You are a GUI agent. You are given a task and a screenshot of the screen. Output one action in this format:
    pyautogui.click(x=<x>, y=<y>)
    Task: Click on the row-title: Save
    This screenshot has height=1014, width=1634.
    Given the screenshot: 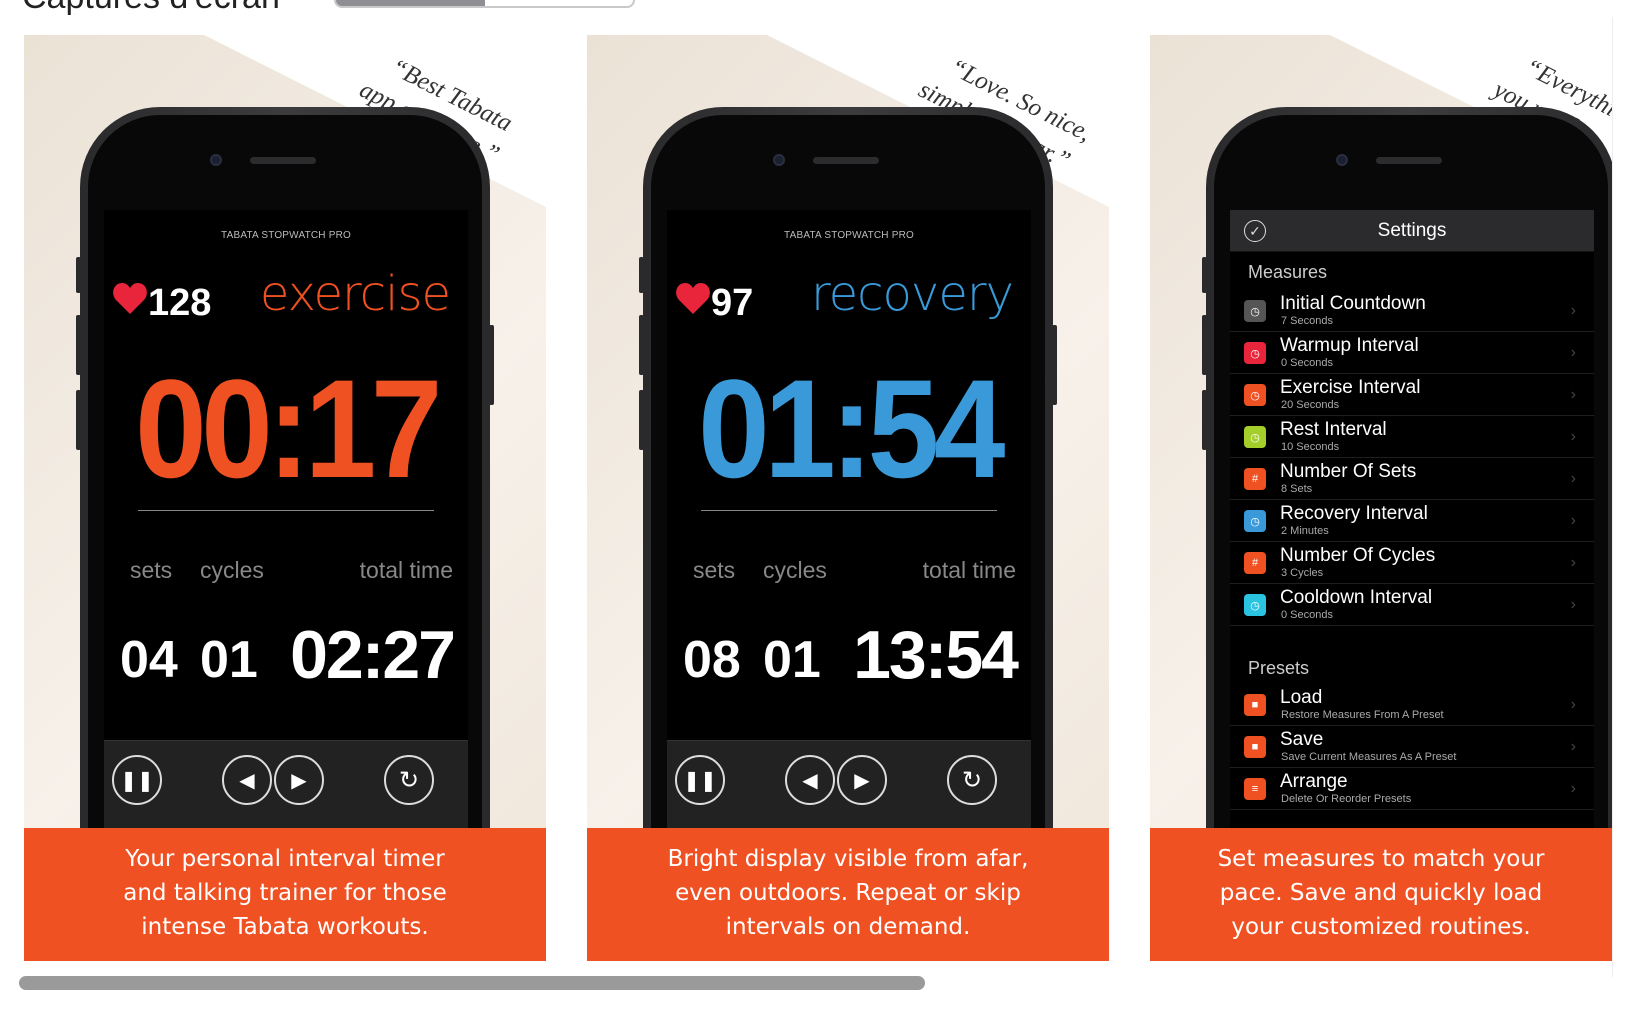 What is the action you would take?
    pyautogui.click(x=1302, y=739)
    